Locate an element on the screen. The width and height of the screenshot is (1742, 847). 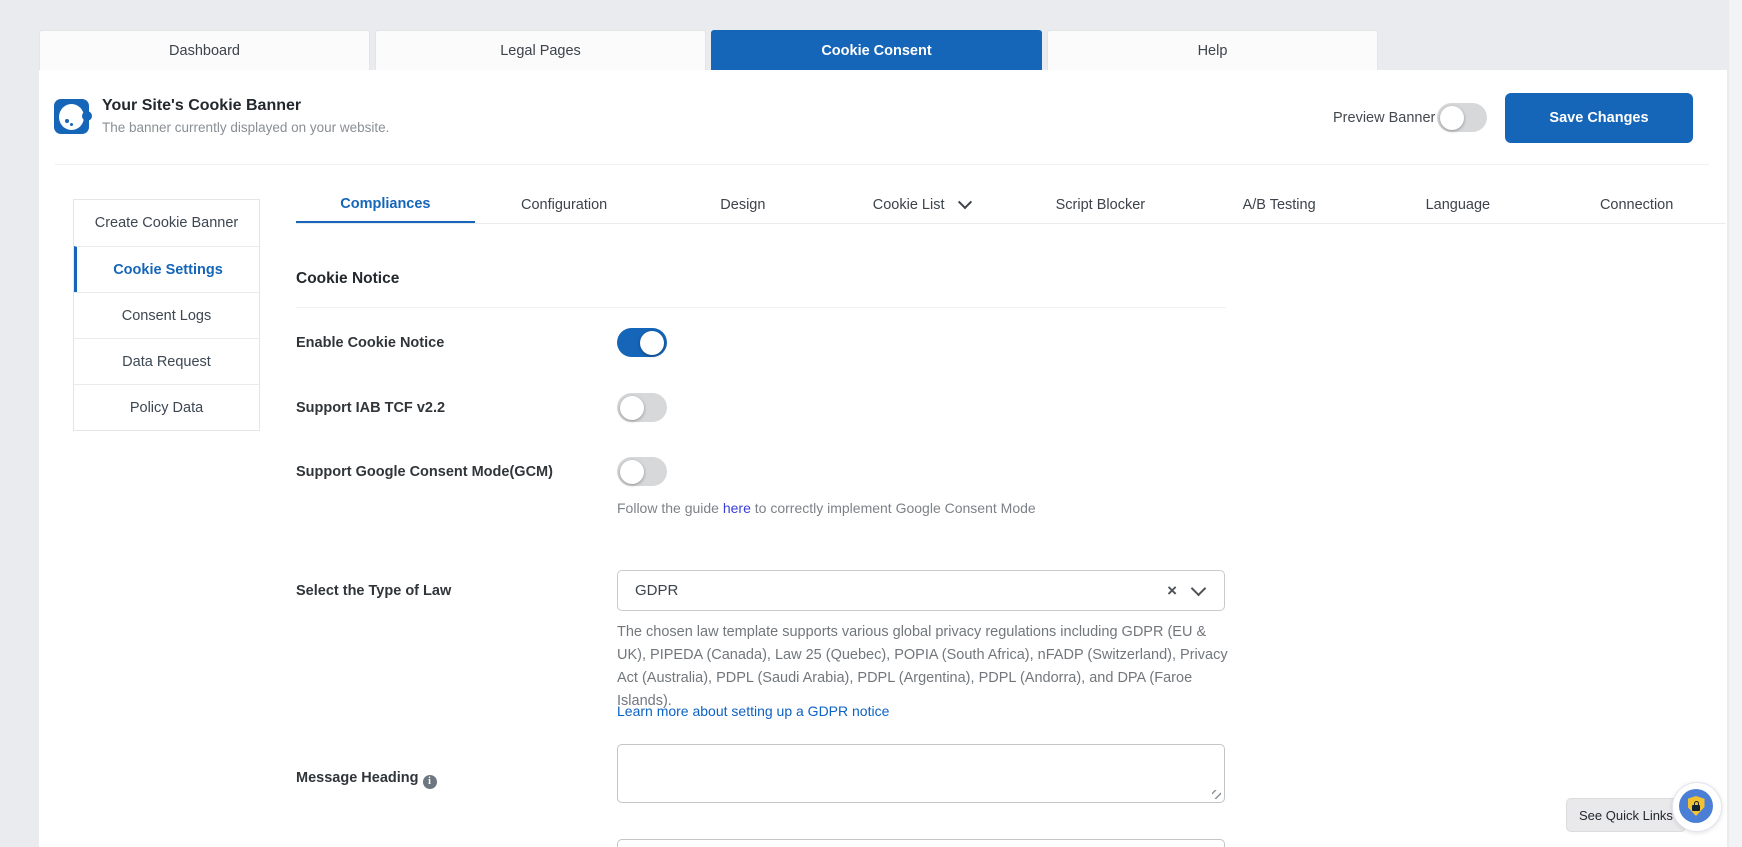
tab-help: Help is located at coordinates (1212, 50).